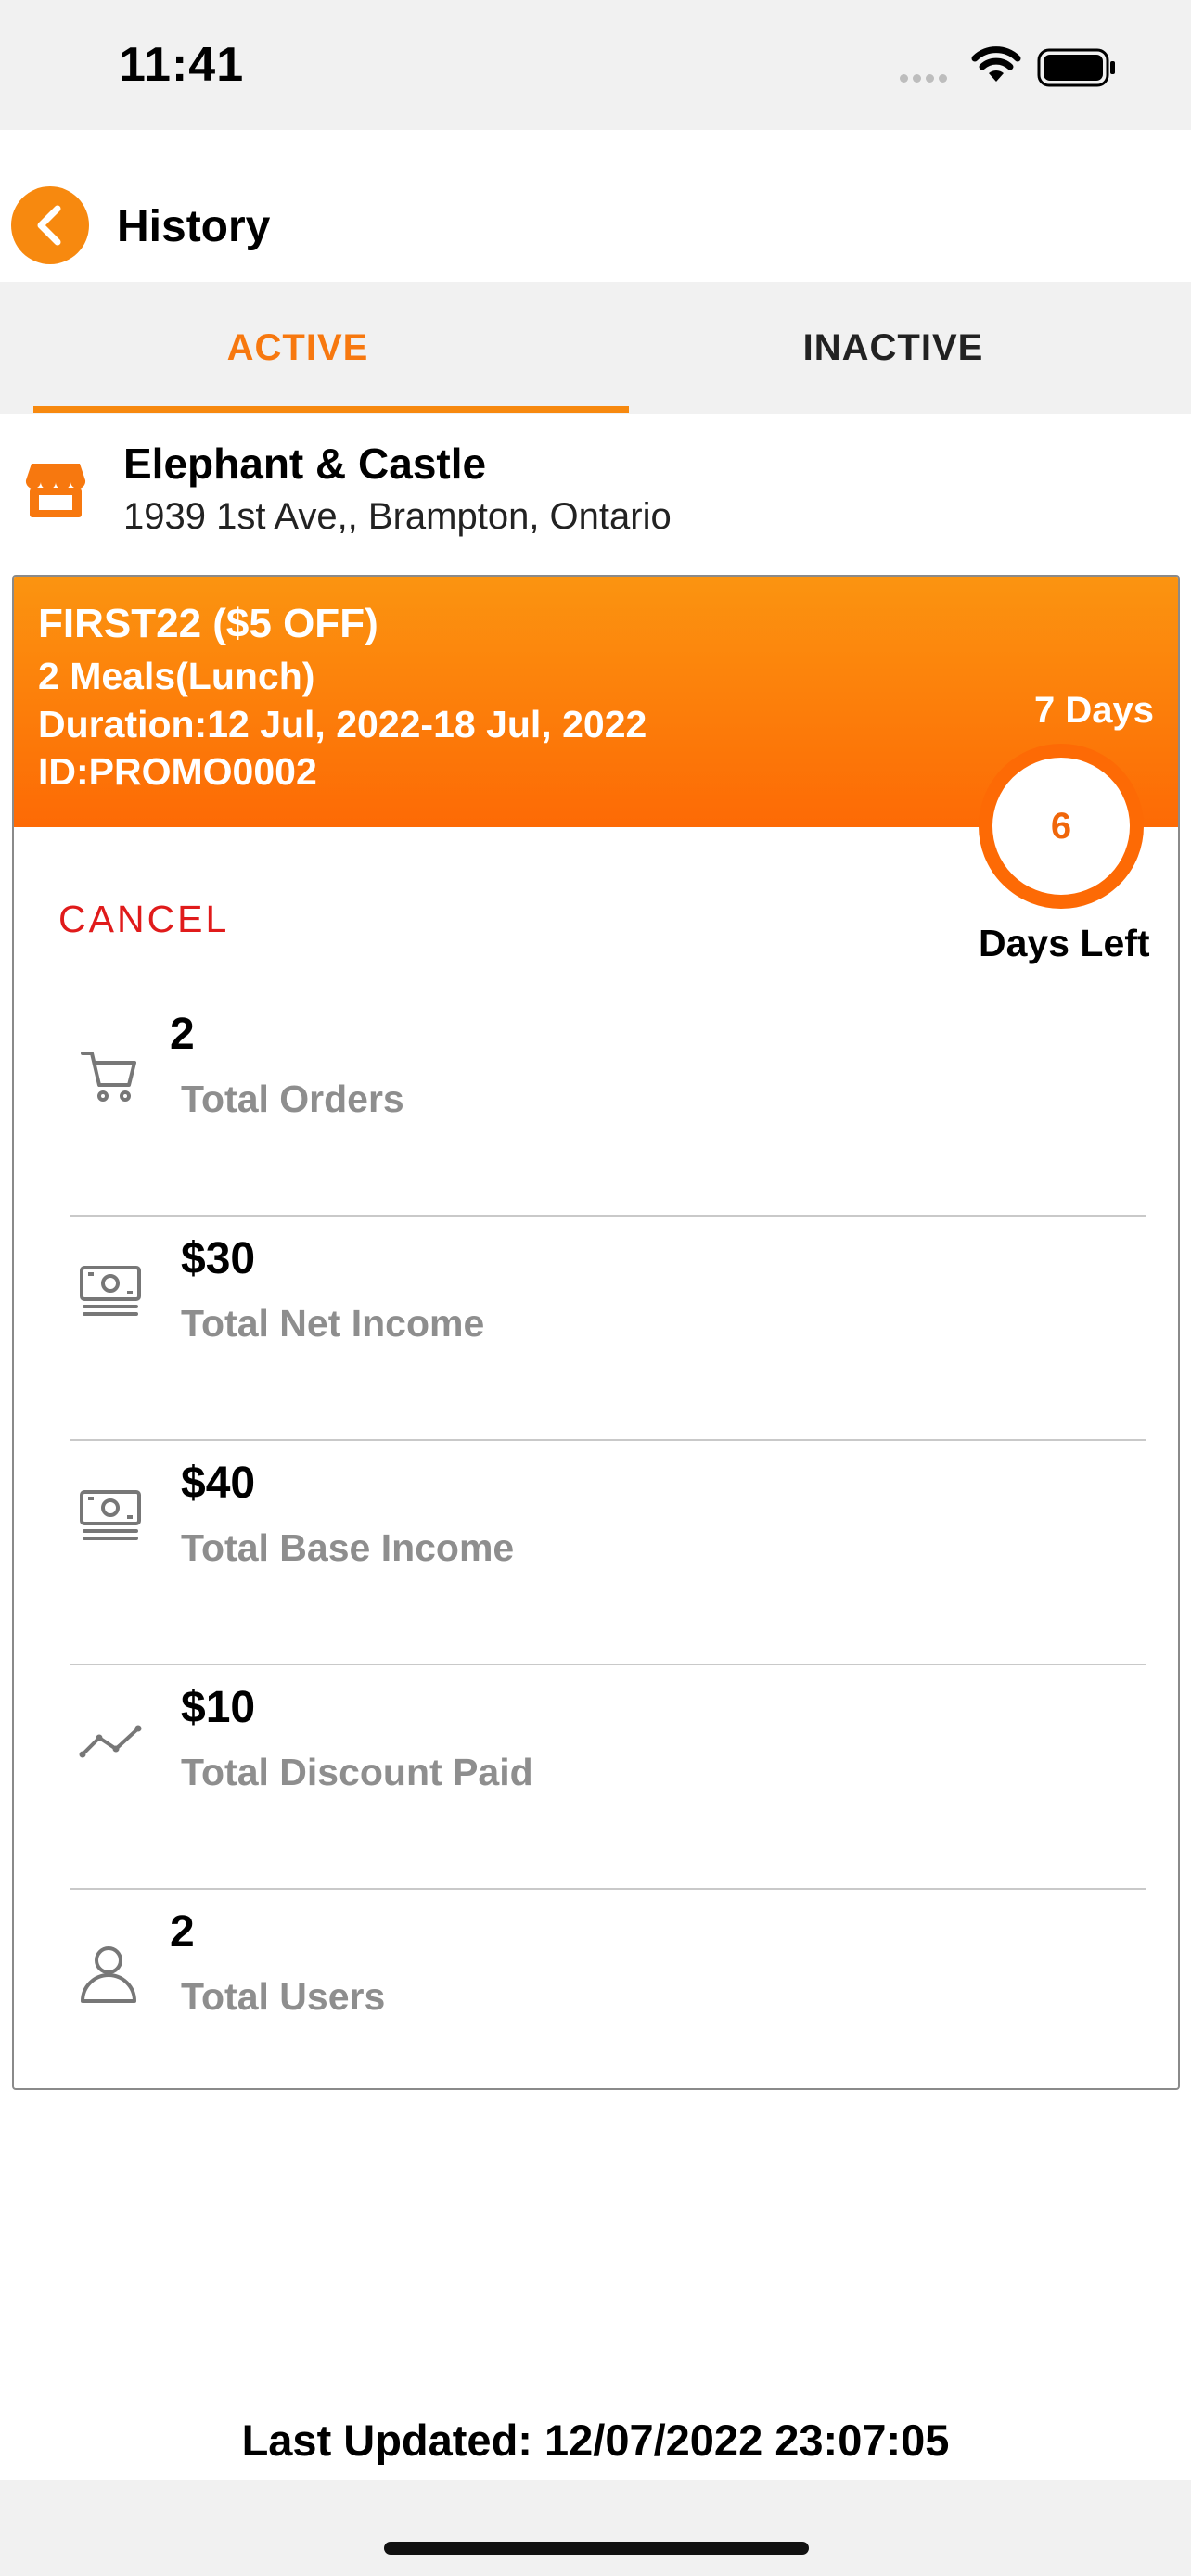  Describe the element at coordinates (595, 2440) in the screenshot. I see `last-updated: Last Updated: 12/07/2022 23:07:05` at that location.